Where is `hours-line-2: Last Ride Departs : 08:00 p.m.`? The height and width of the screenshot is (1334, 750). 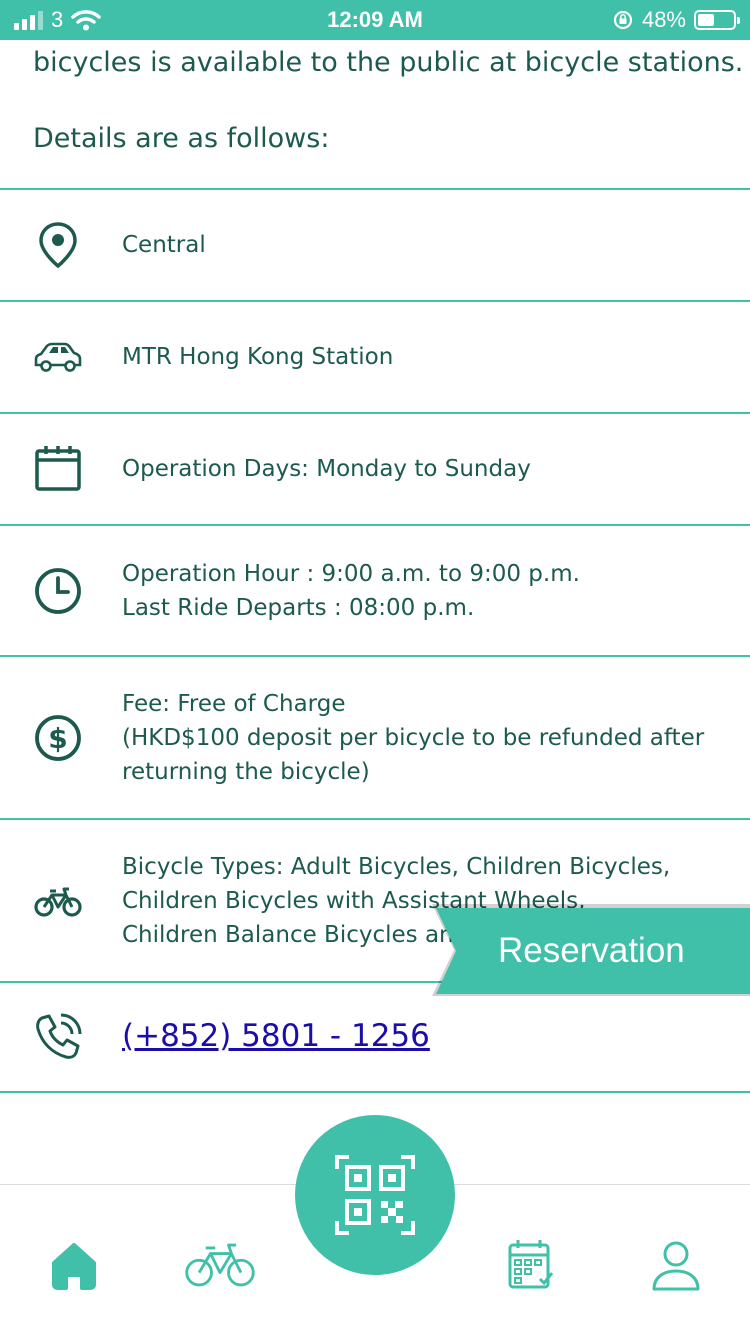
hours-line-2: Last Ride Departs : 08:00 p.m. is located at coordinates (298, 607).